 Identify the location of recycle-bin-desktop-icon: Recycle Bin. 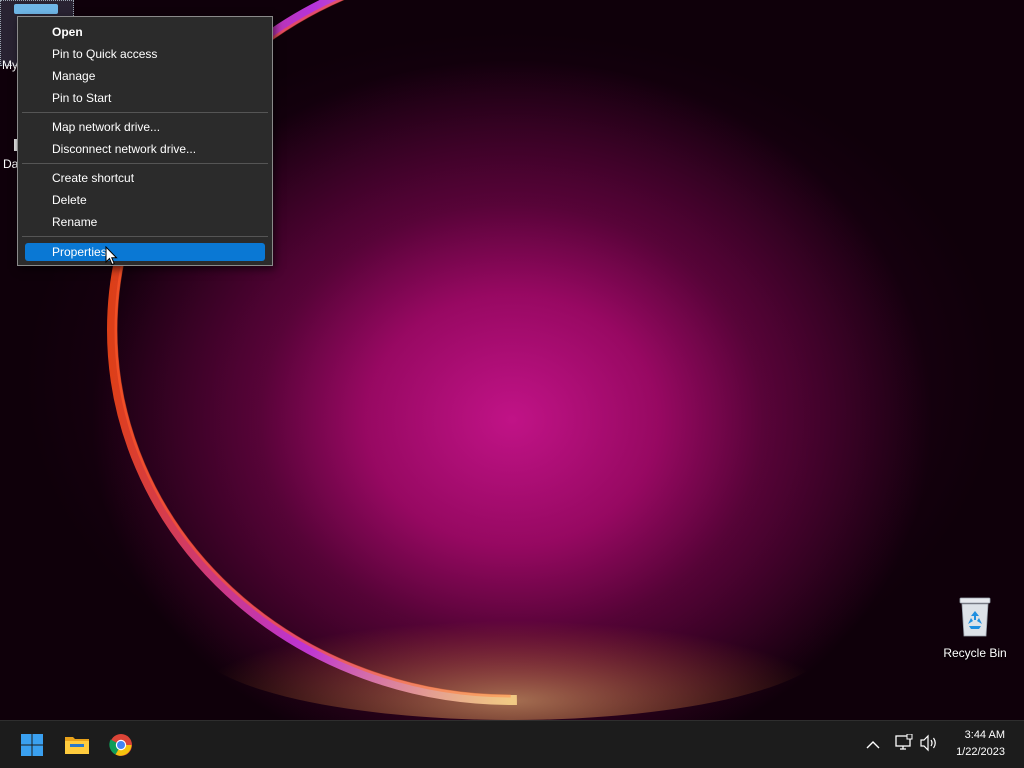
(975, 628).